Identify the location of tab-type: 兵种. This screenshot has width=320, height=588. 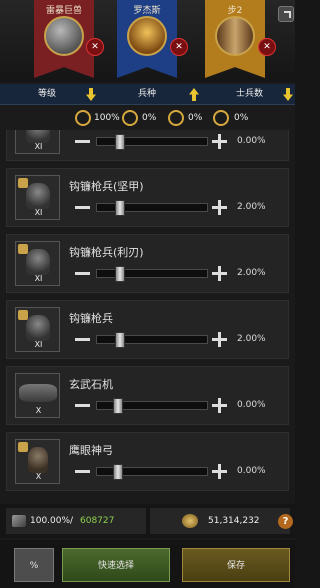
(147, 94).